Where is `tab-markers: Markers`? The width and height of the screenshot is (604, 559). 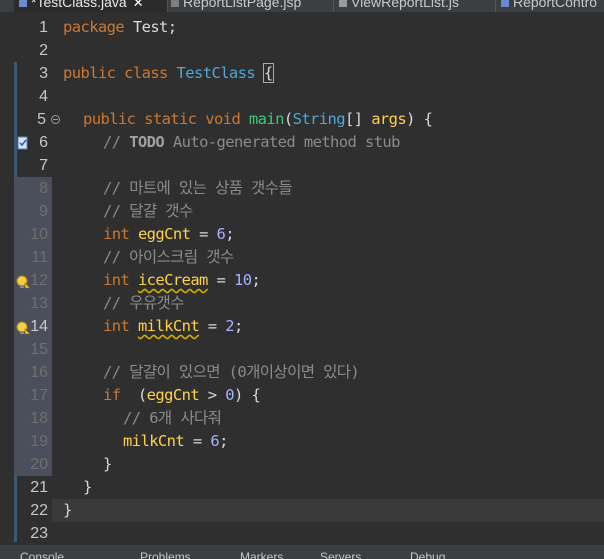 tab-markers: Markers is located at coordinates (261, 554).